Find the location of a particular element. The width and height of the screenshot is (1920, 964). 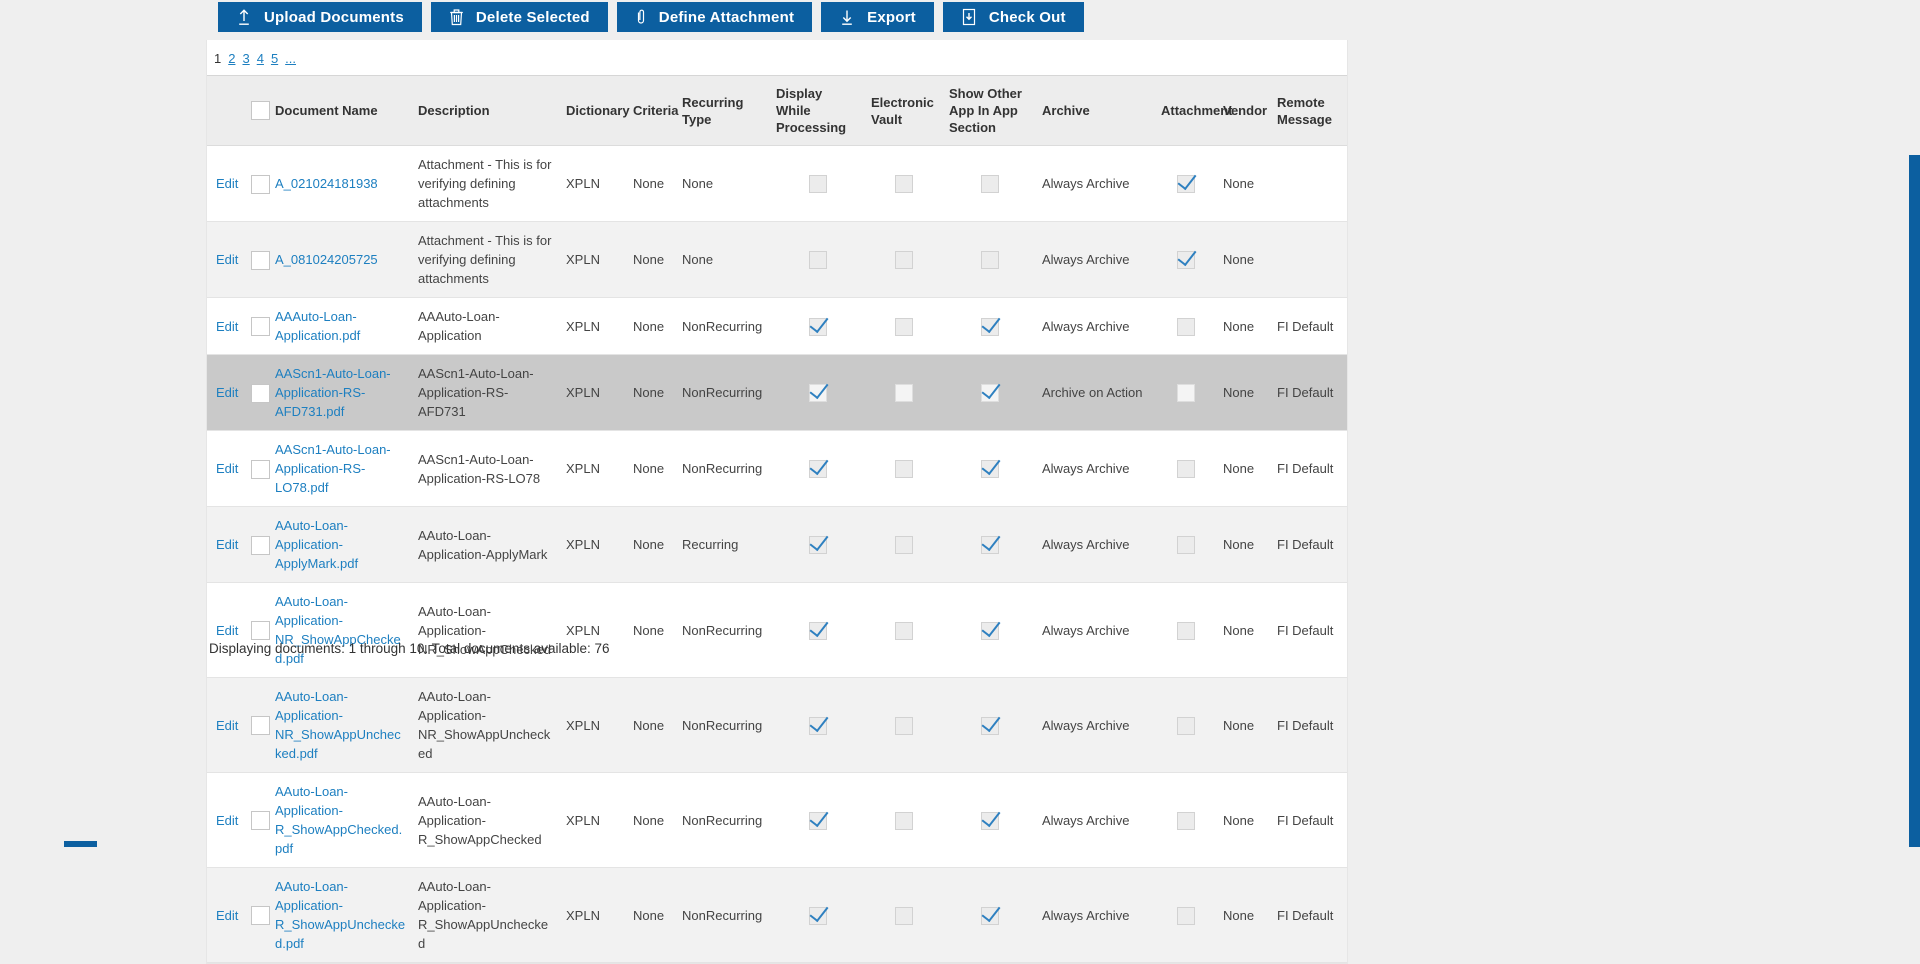

delete-selected-label: Delete Selected is located at coordinates (532, 17).